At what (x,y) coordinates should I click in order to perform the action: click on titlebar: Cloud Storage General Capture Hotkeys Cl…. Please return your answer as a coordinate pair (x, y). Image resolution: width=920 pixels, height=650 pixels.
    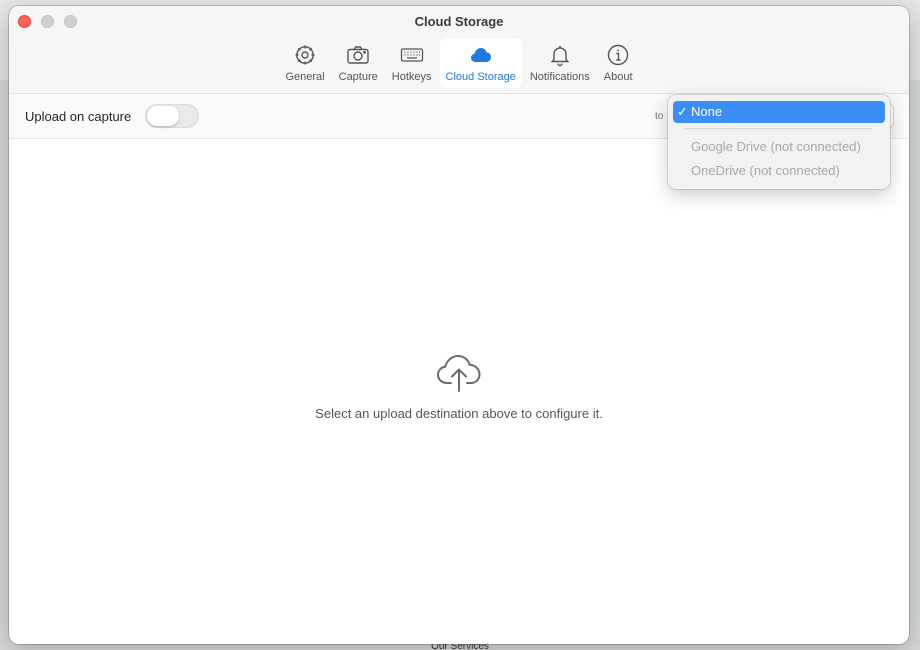
    Looking at the image, I should click on (459, 50).